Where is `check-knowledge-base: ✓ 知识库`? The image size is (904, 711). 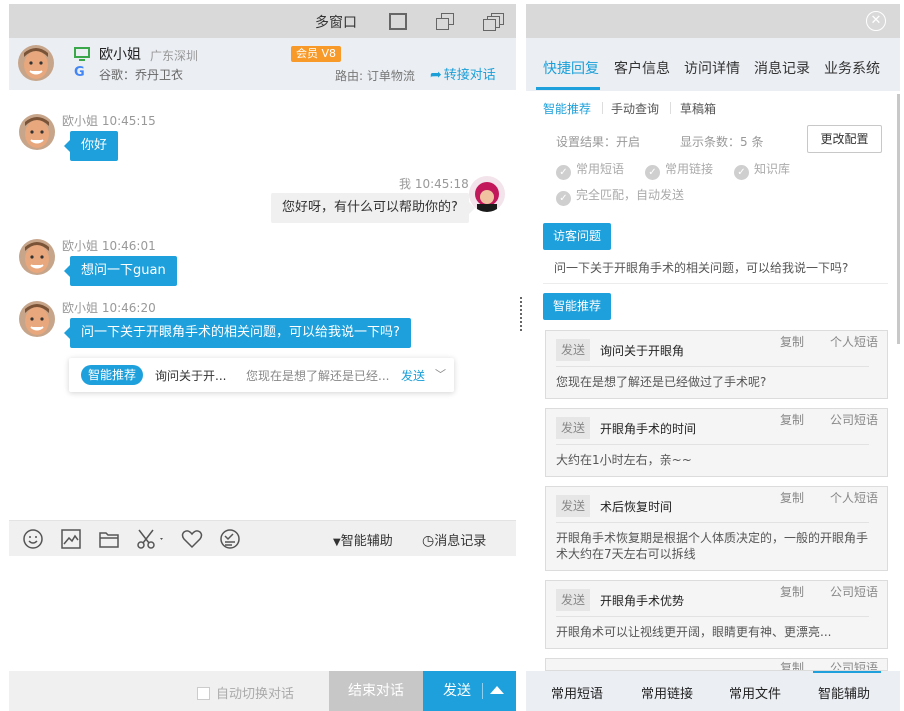
check-knowledge-base: ✓ 知识库 is located at coordinates (762, 170).